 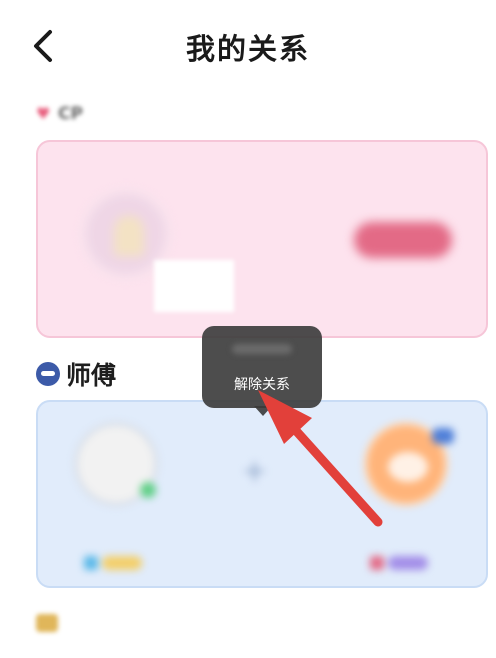 I want to click on popup-hint, so click(x=262, y=349).